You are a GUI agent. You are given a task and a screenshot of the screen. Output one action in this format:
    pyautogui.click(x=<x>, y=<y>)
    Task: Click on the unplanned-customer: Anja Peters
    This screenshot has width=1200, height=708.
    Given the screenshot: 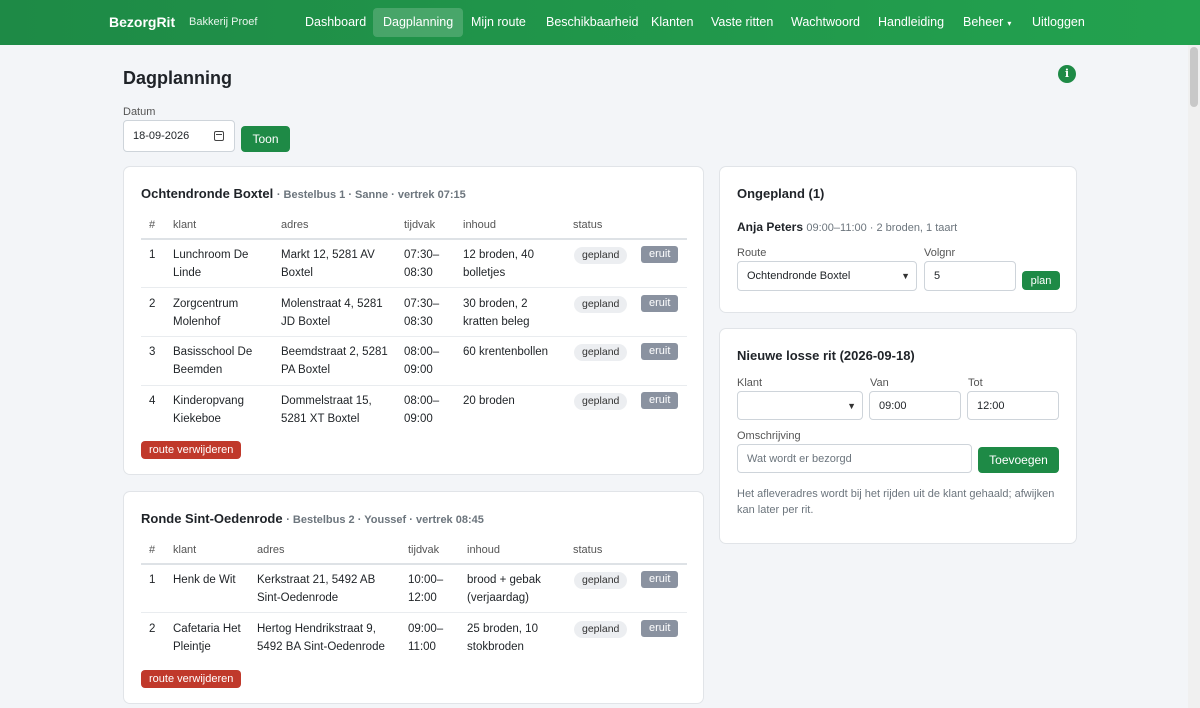 What is the action you would take?
    pyautogui.click(x=770, y=227)
    